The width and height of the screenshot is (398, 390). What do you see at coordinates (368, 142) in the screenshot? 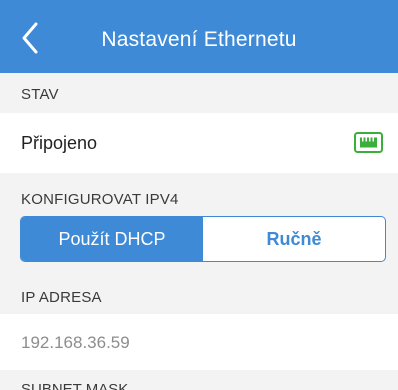
I see `ethernet-port-icon` at bounding box center [368, 142].